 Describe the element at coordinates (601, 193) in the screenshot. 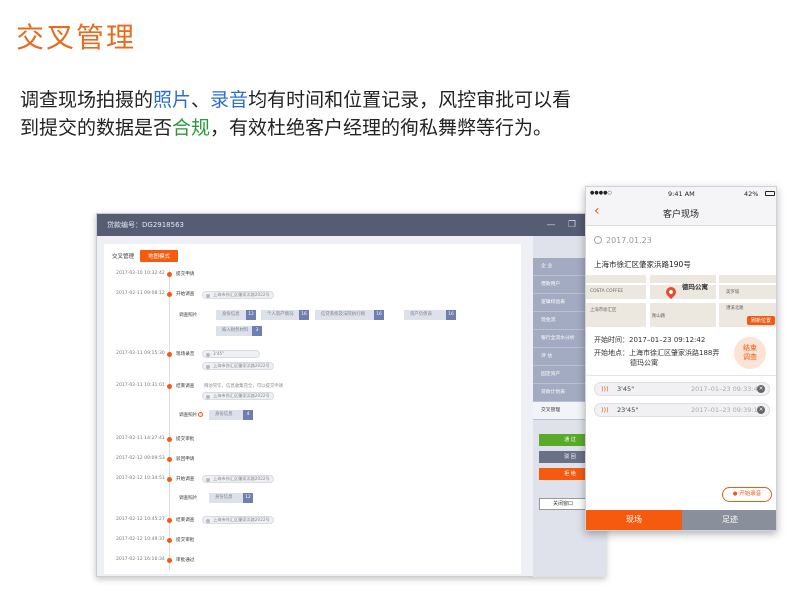

I see `signal-icon: ●●●●○` at that location.